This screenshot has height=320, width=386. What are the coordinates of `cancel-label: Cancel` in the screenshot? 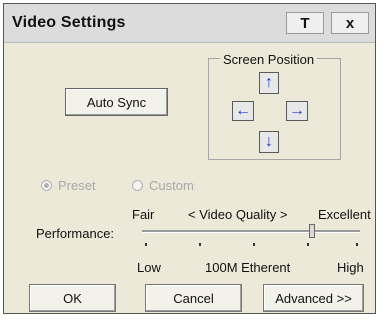 It's located at (193, 298).